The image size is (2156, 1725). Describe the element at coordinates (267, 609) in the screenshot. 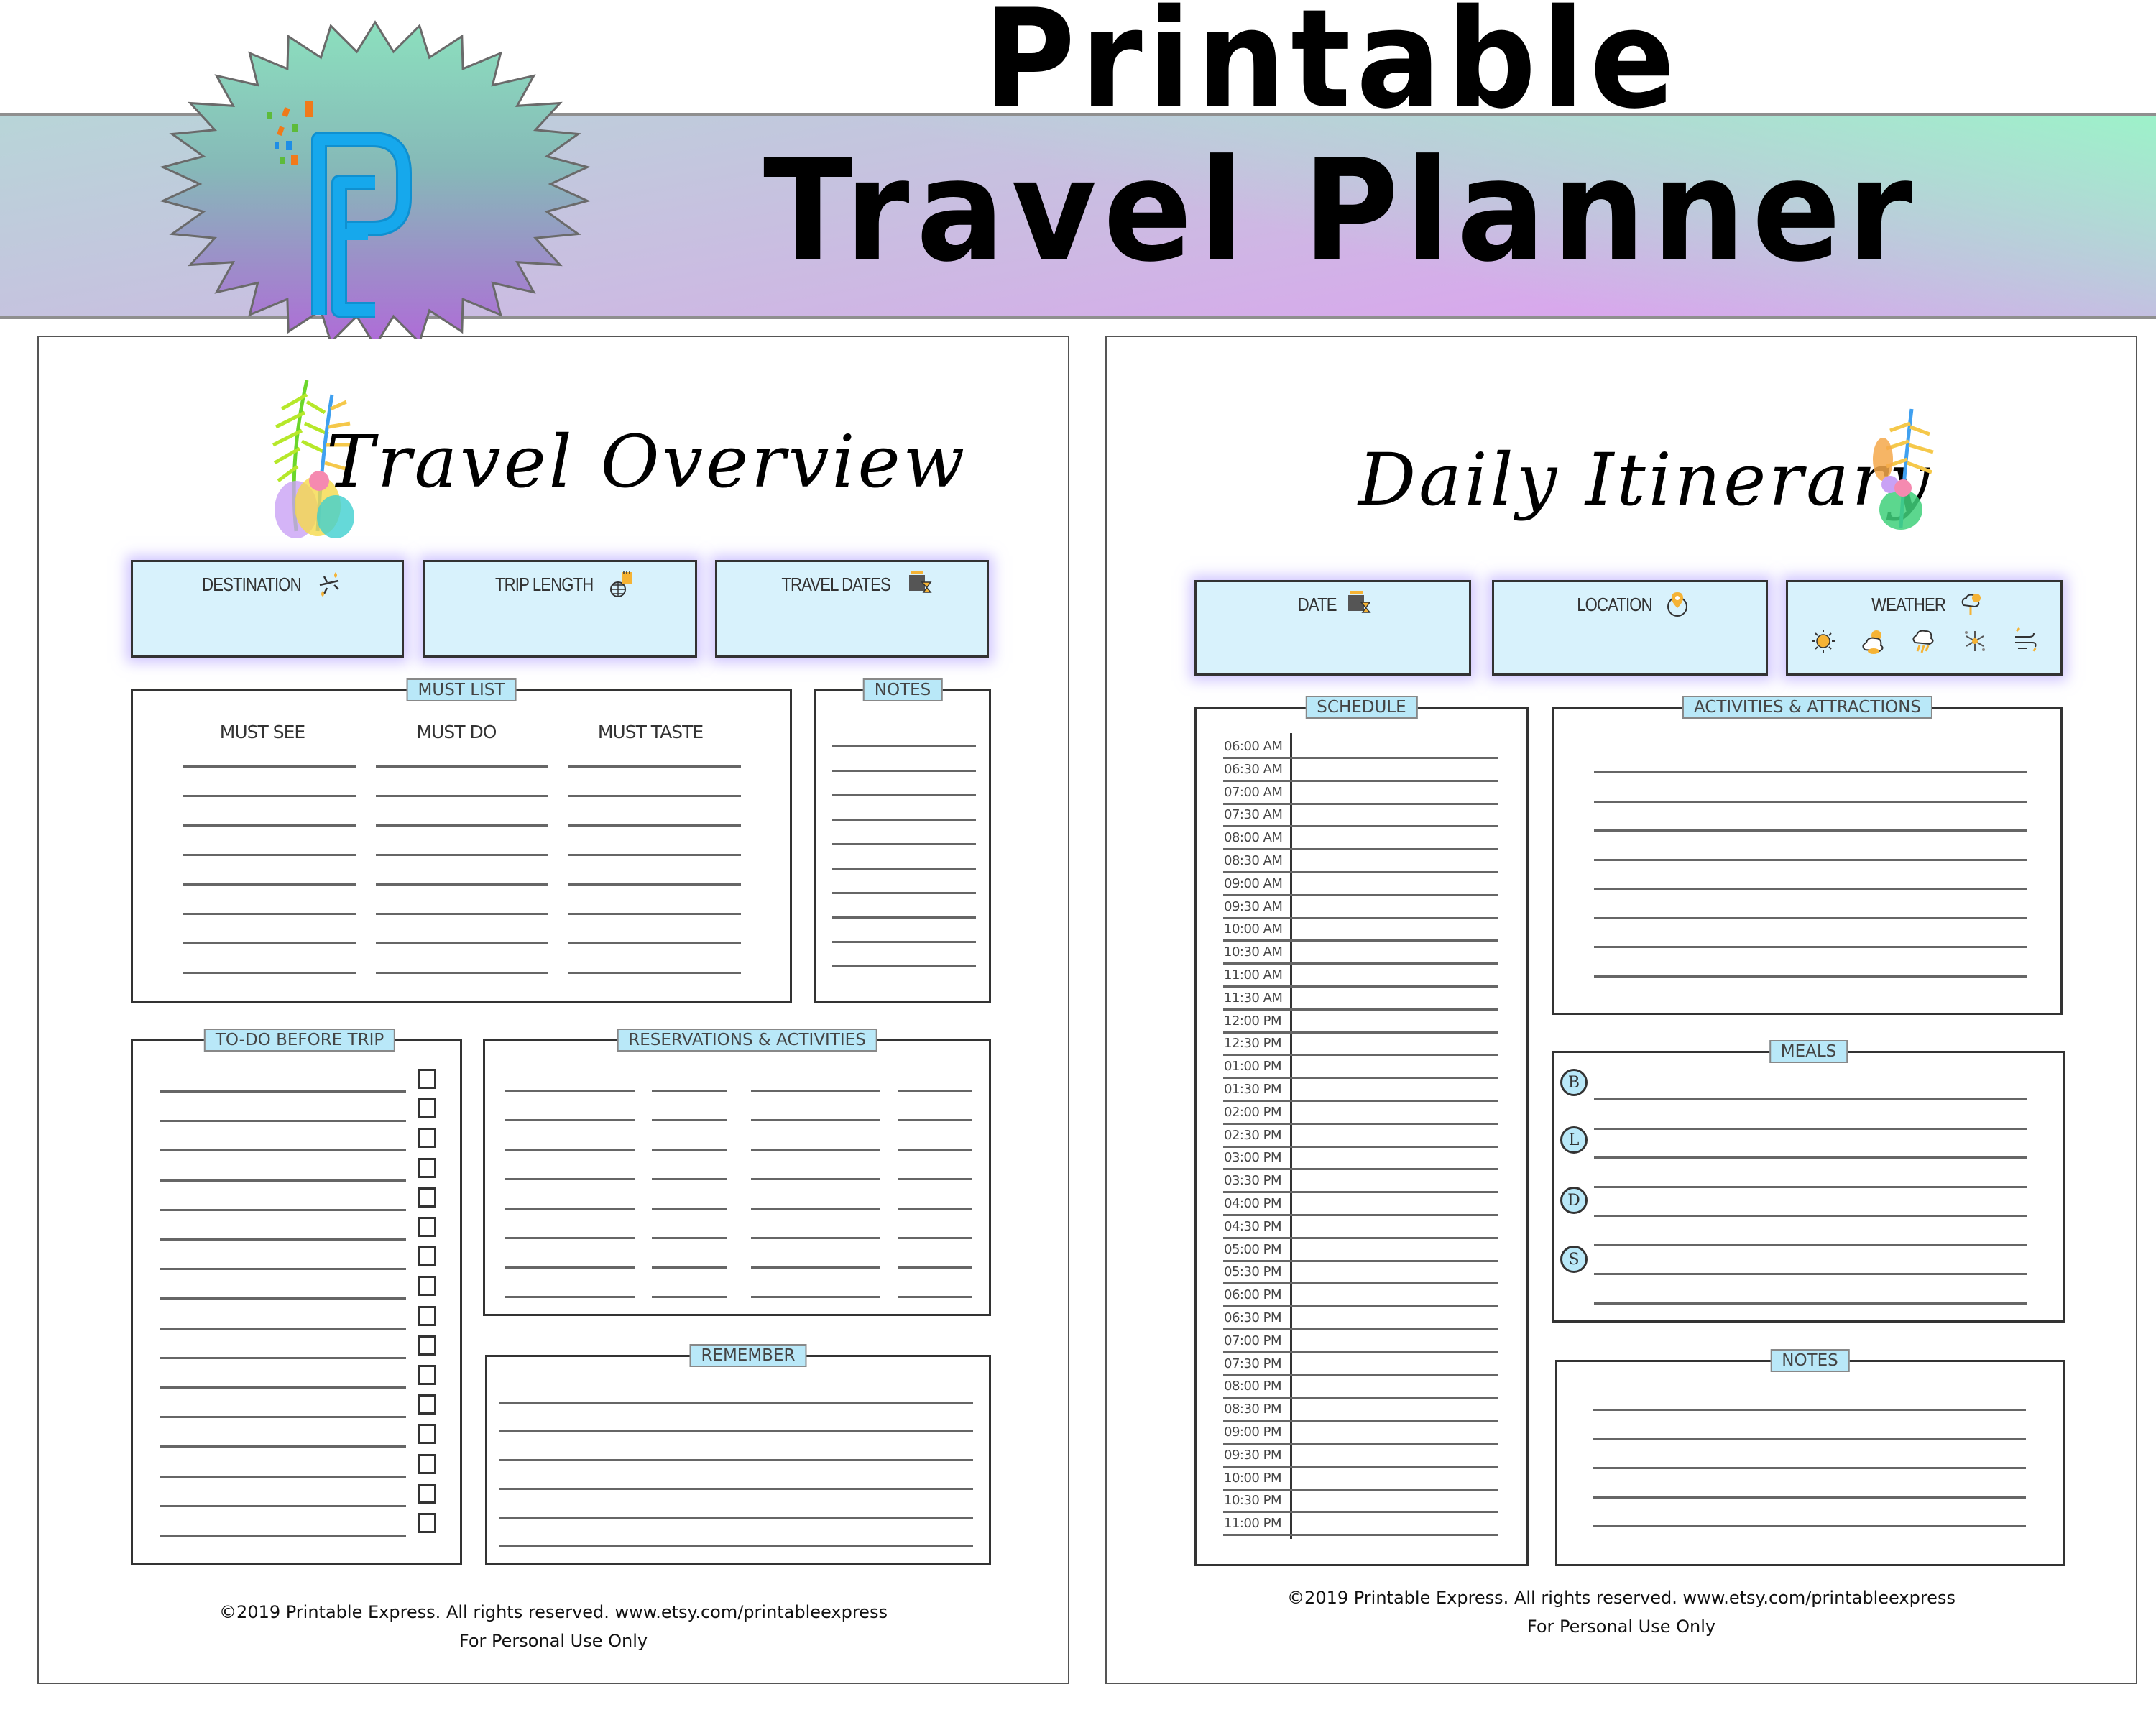

I see `destination-field: DESTINATION` at that location.